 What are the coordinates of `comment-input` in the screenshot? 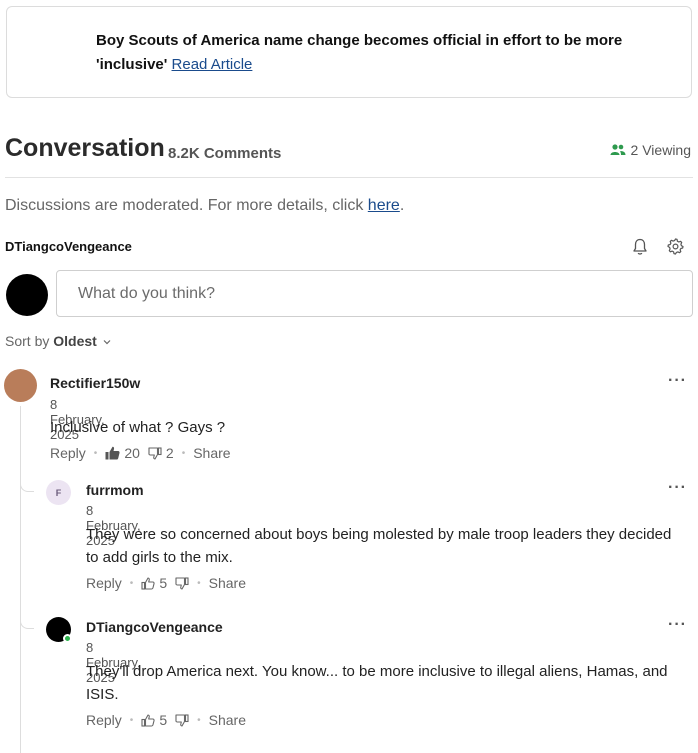 It's located at (374, 293).